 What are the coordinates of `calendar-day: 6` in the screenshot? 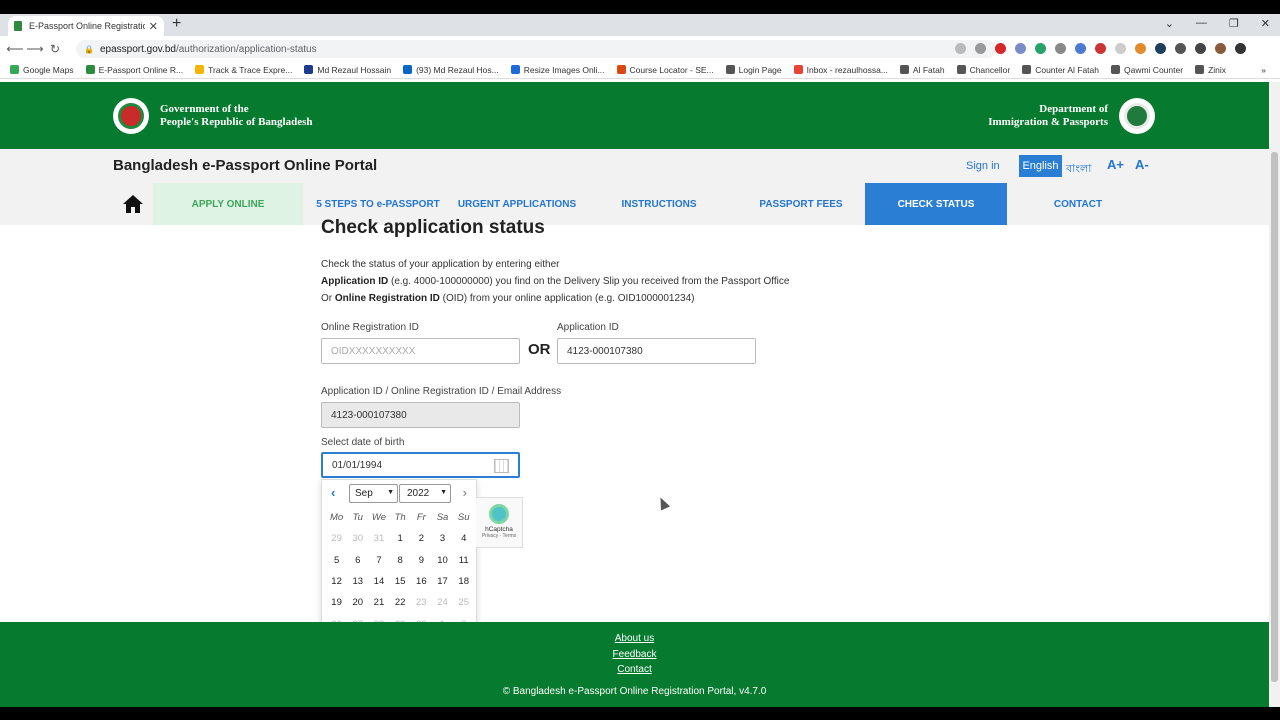 It's located at (357, 560).